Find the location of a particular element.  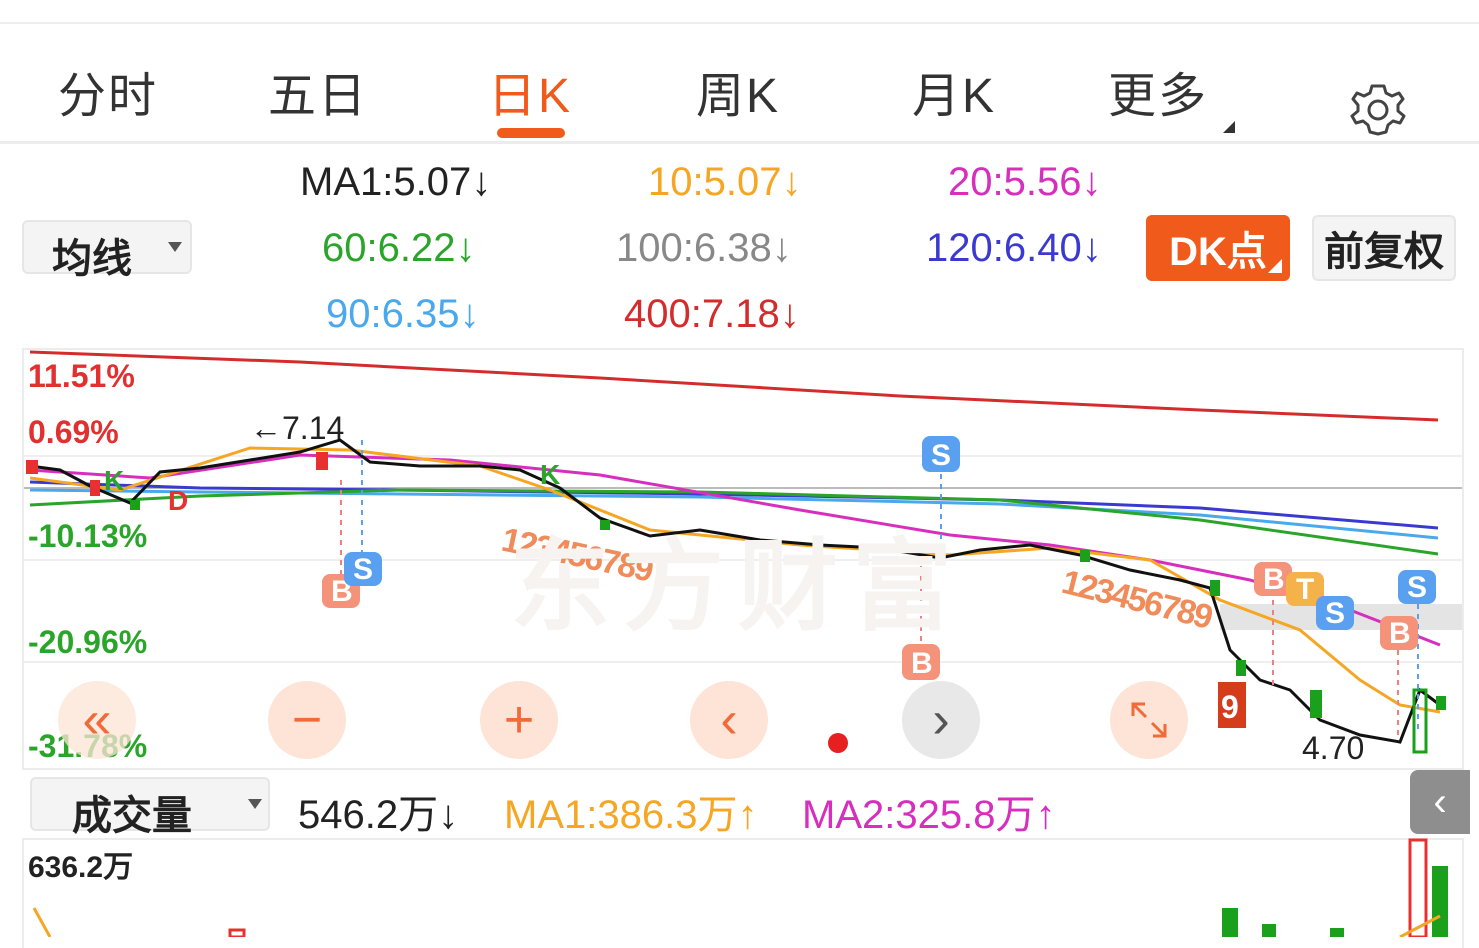

zoom-out-button: − is located at coordinates (307, 720).